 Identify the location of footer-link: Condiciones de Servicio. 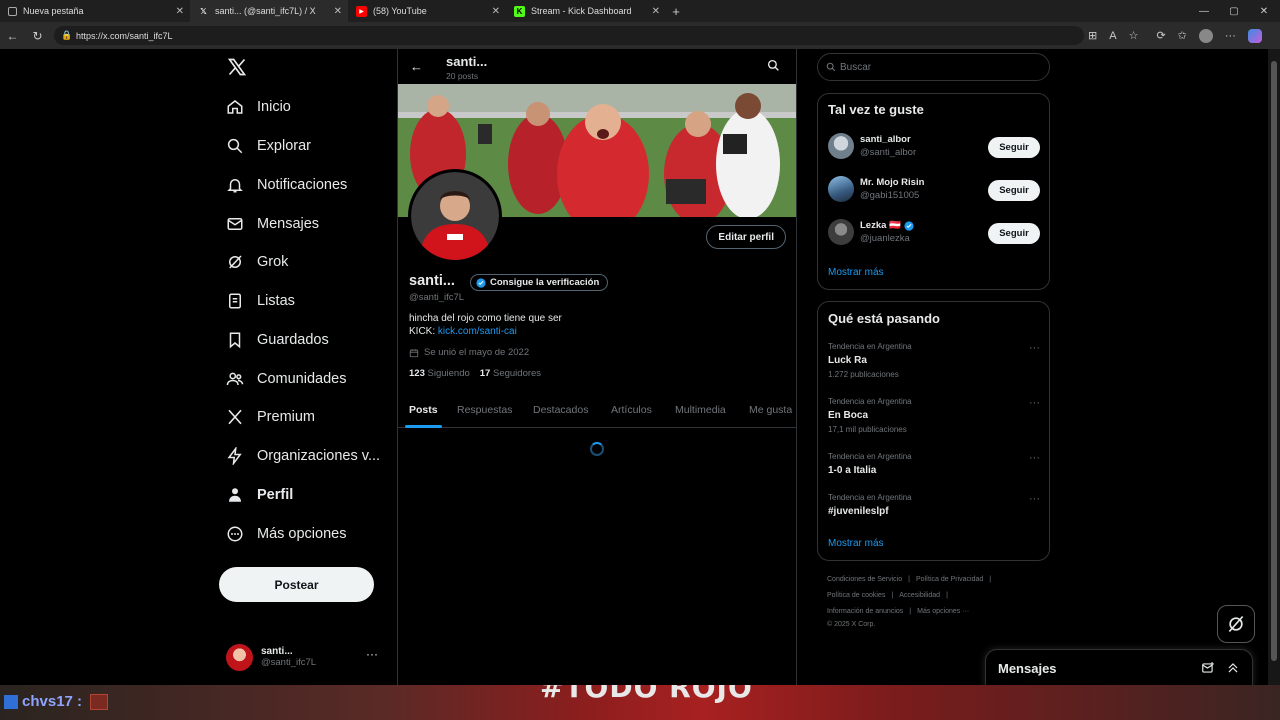
(864, 579).